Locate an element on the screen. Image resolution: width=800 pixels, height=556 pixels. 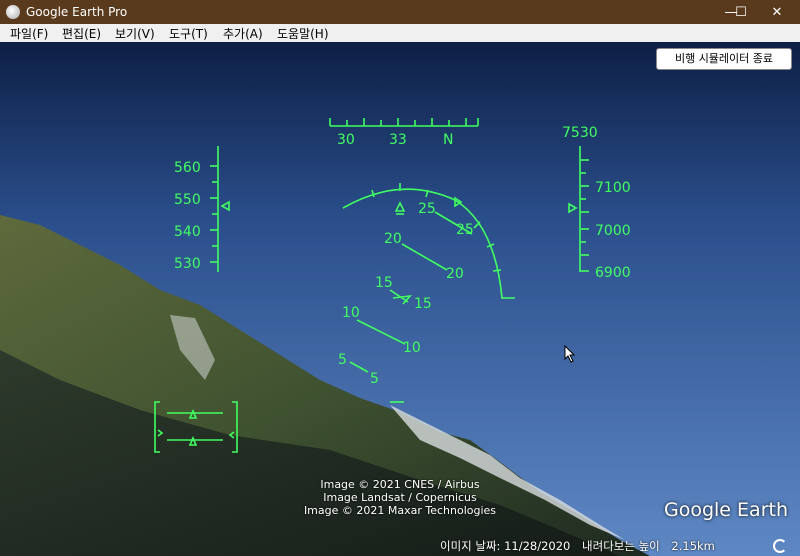
menu-view: 보기(V) is located at coordinates (135, 33).